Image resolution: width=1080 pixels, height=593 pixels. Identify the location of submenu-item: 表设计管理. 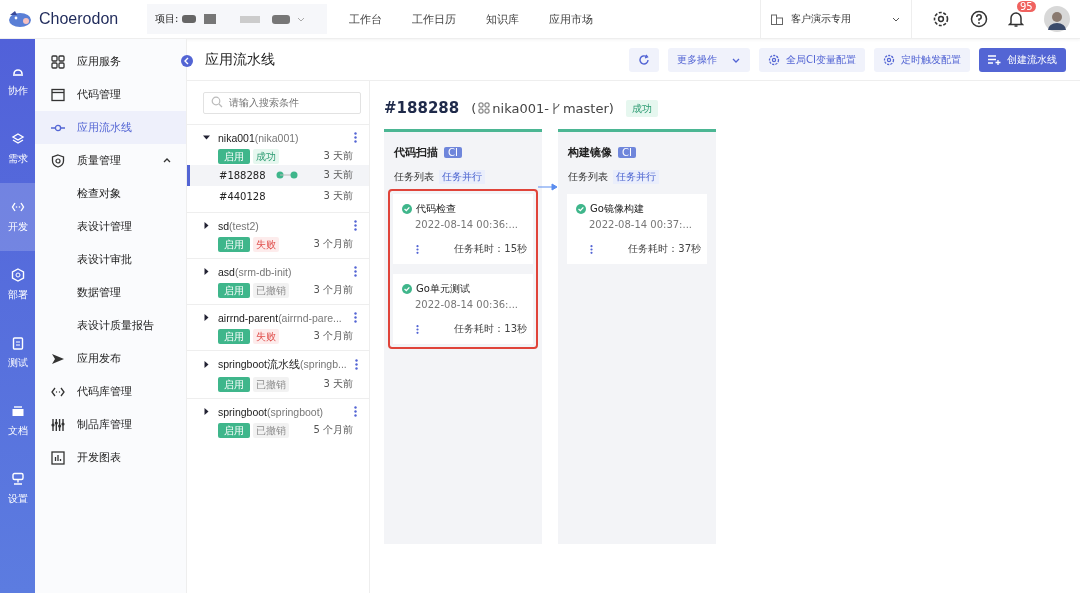
(110, 226).